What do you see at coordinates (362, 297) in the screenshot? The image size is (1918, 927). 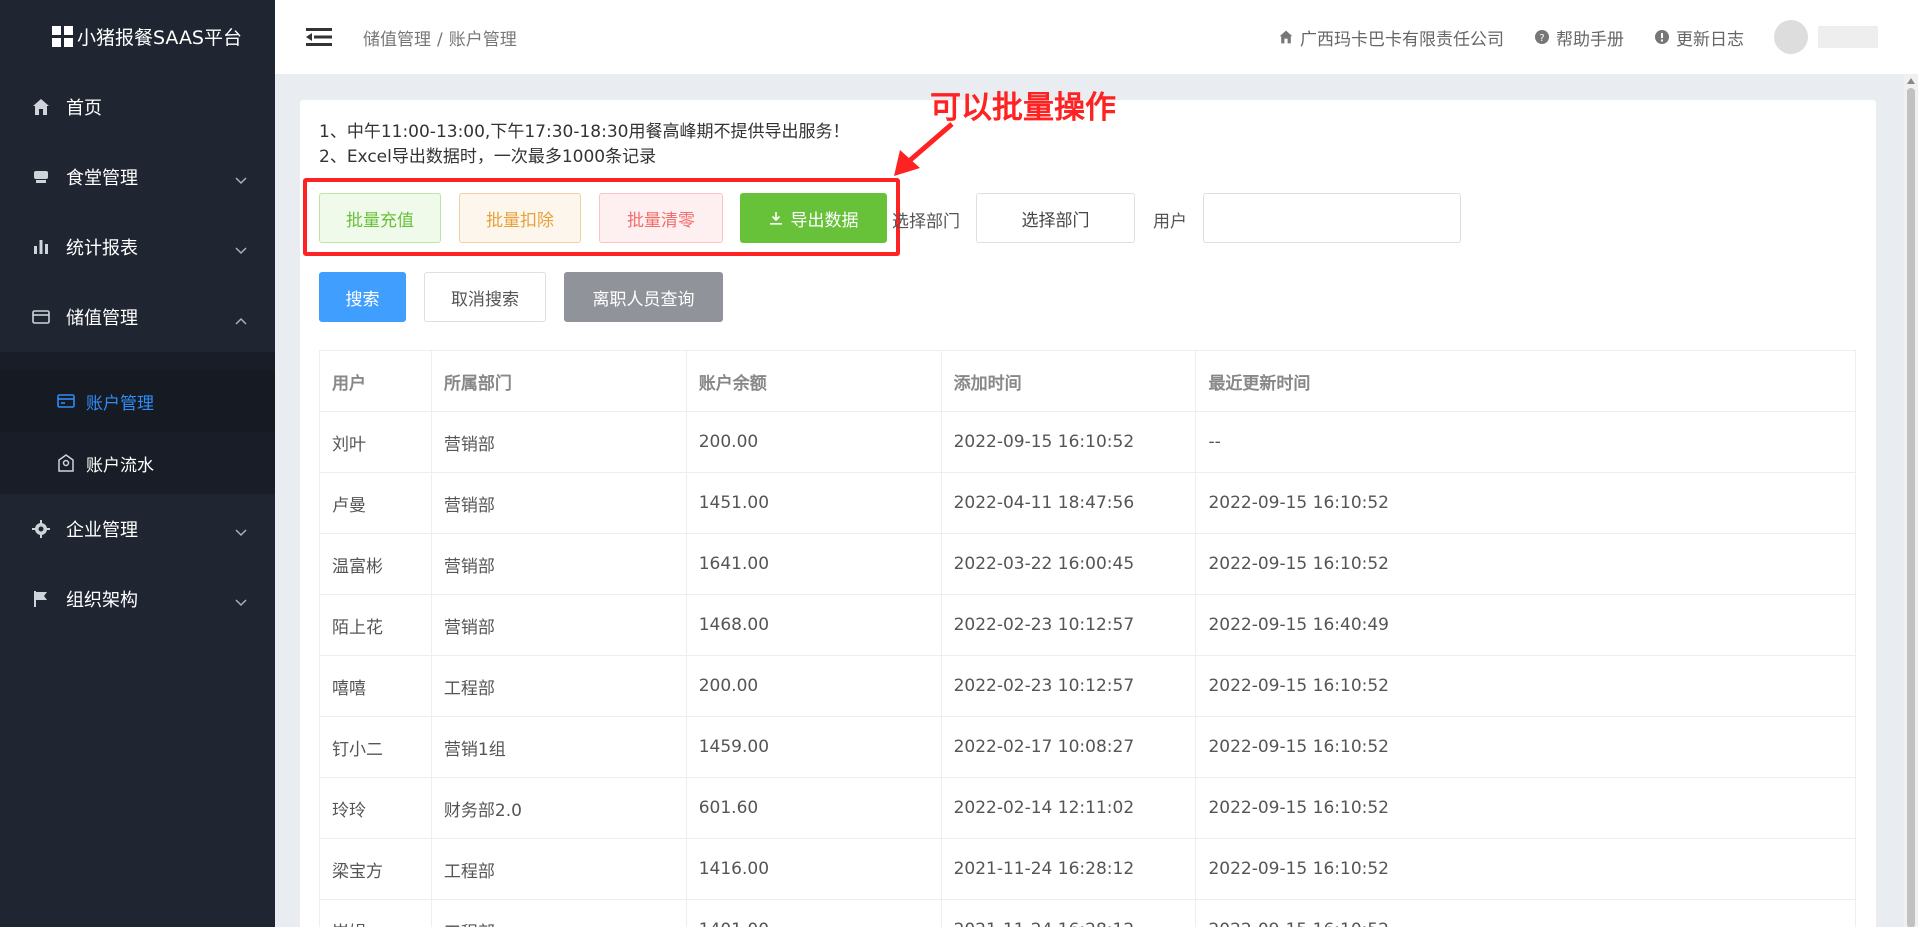 I see `search-button: 搜索` at bounding box center [362, 297].